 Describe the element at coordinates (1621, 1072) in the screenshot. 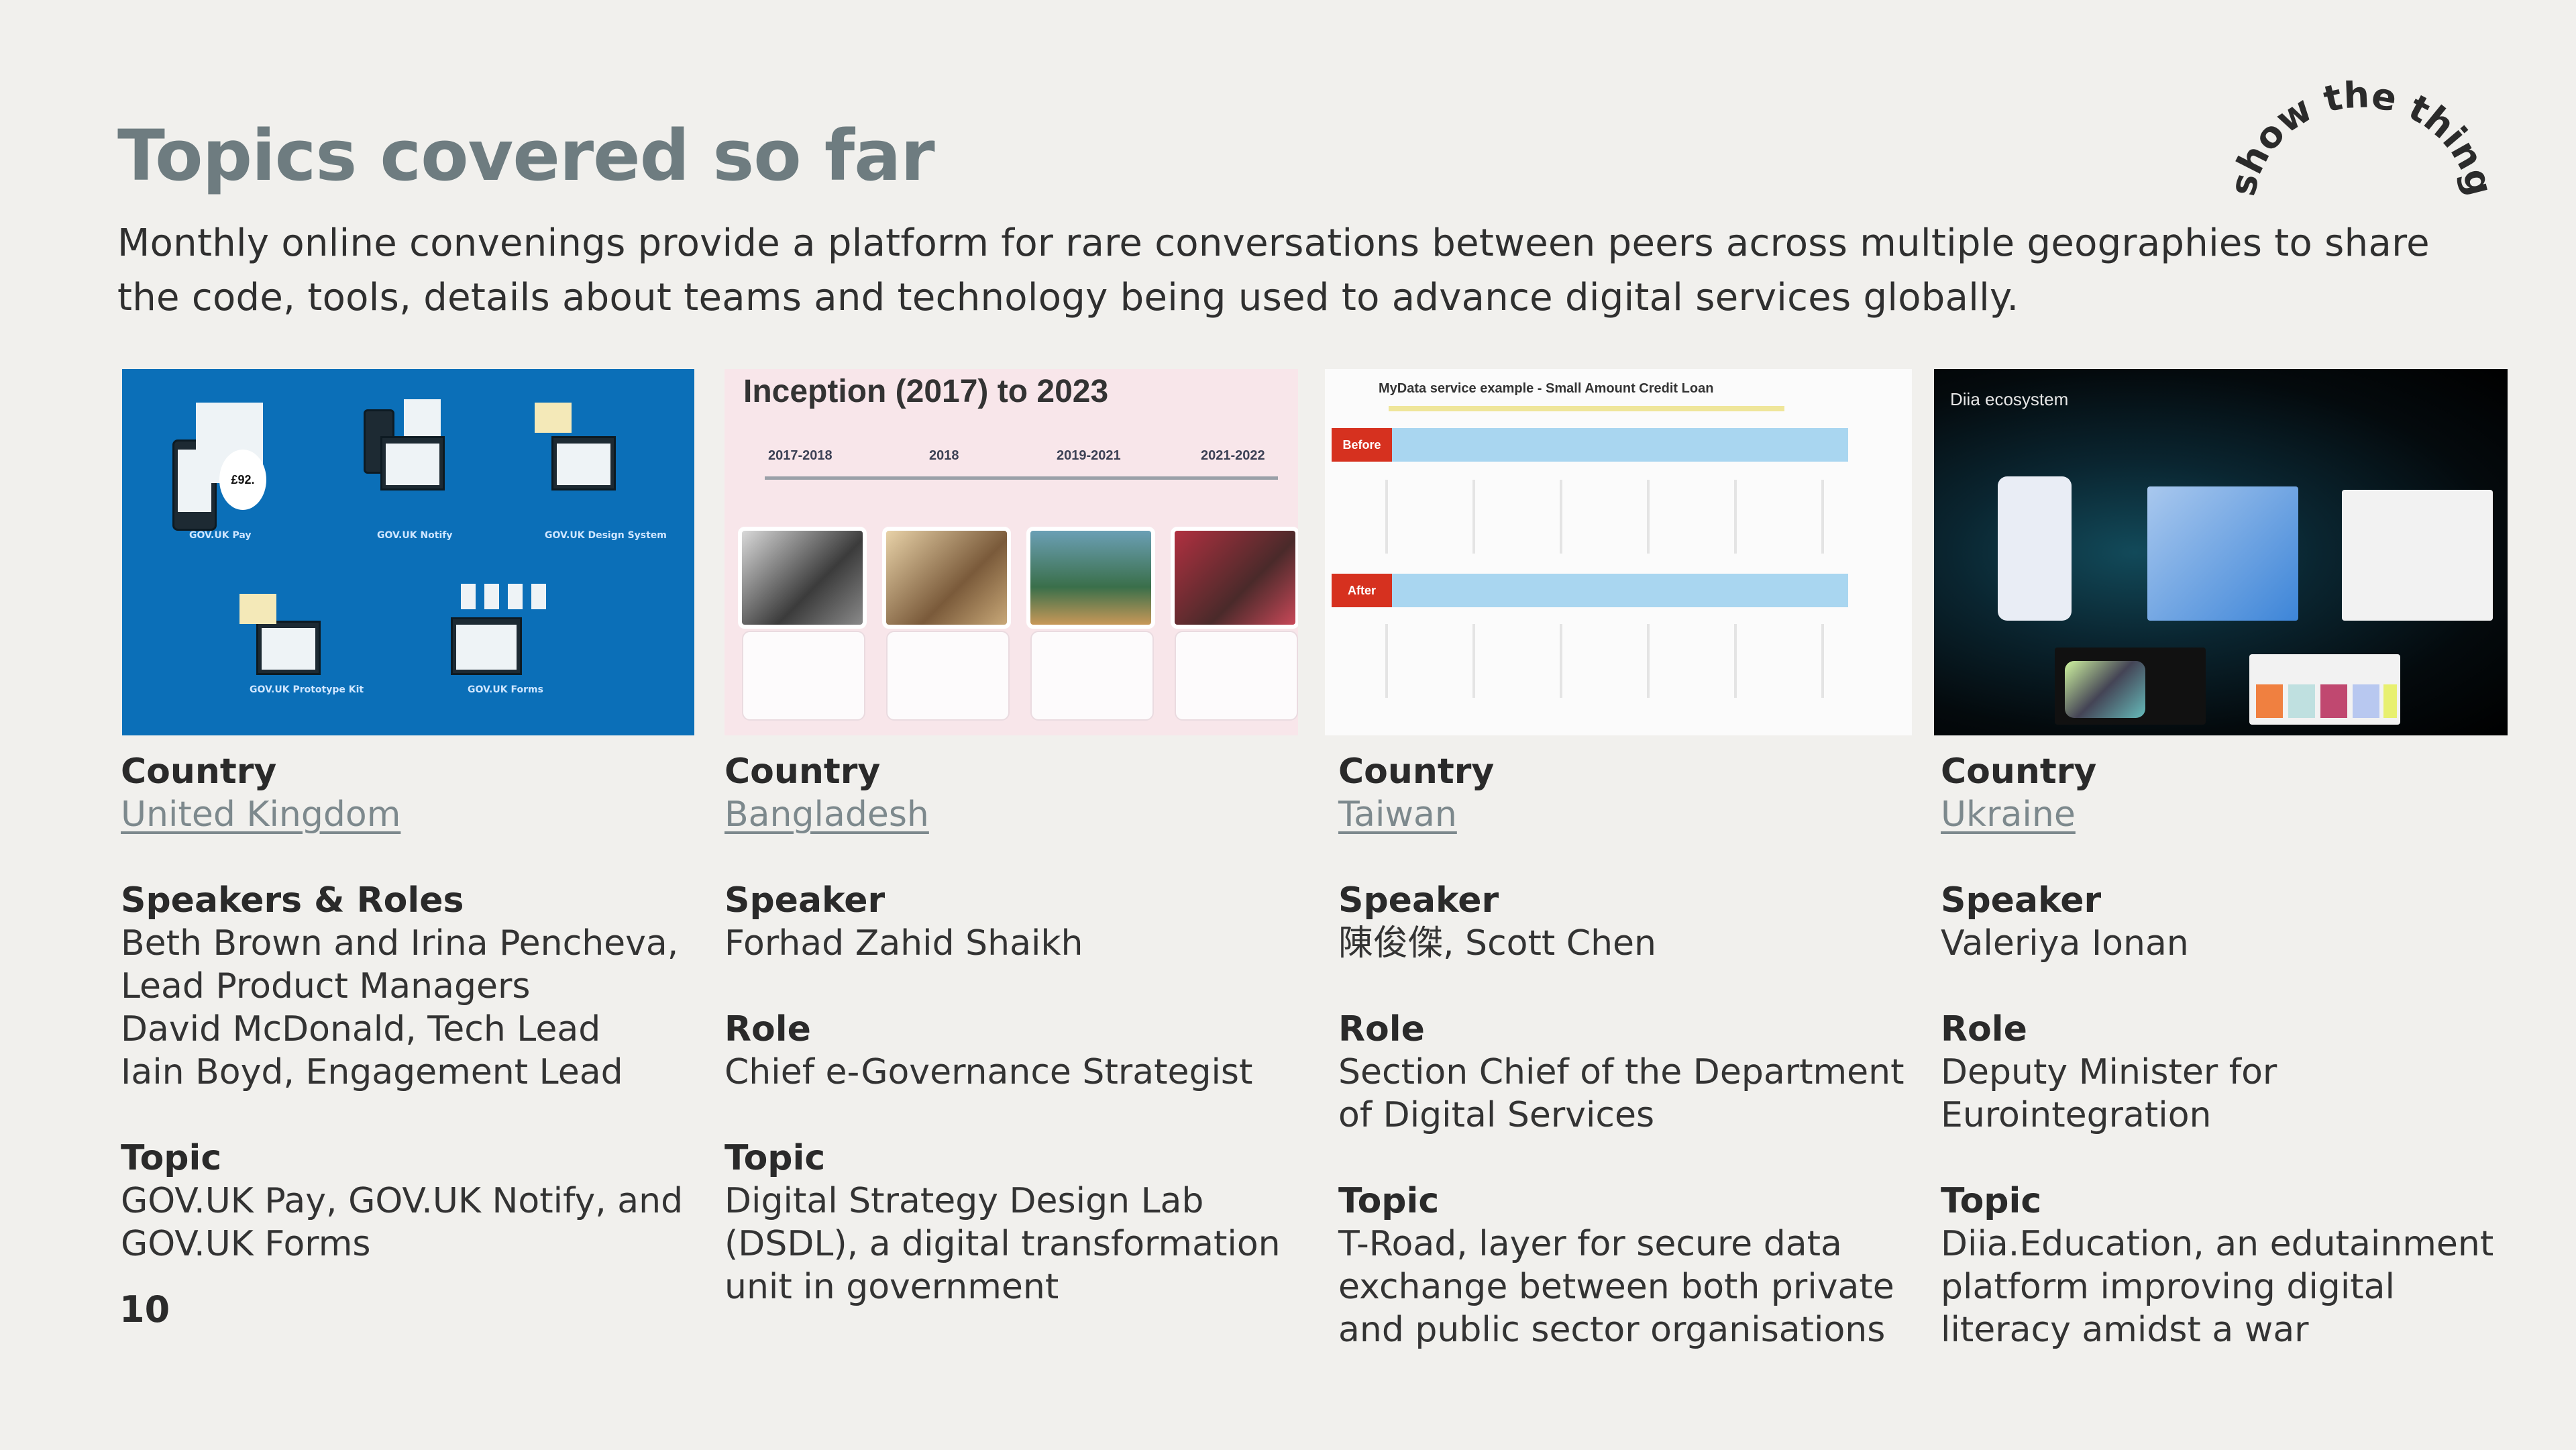

I see `role-line: Section Chief of the Department` at that location.